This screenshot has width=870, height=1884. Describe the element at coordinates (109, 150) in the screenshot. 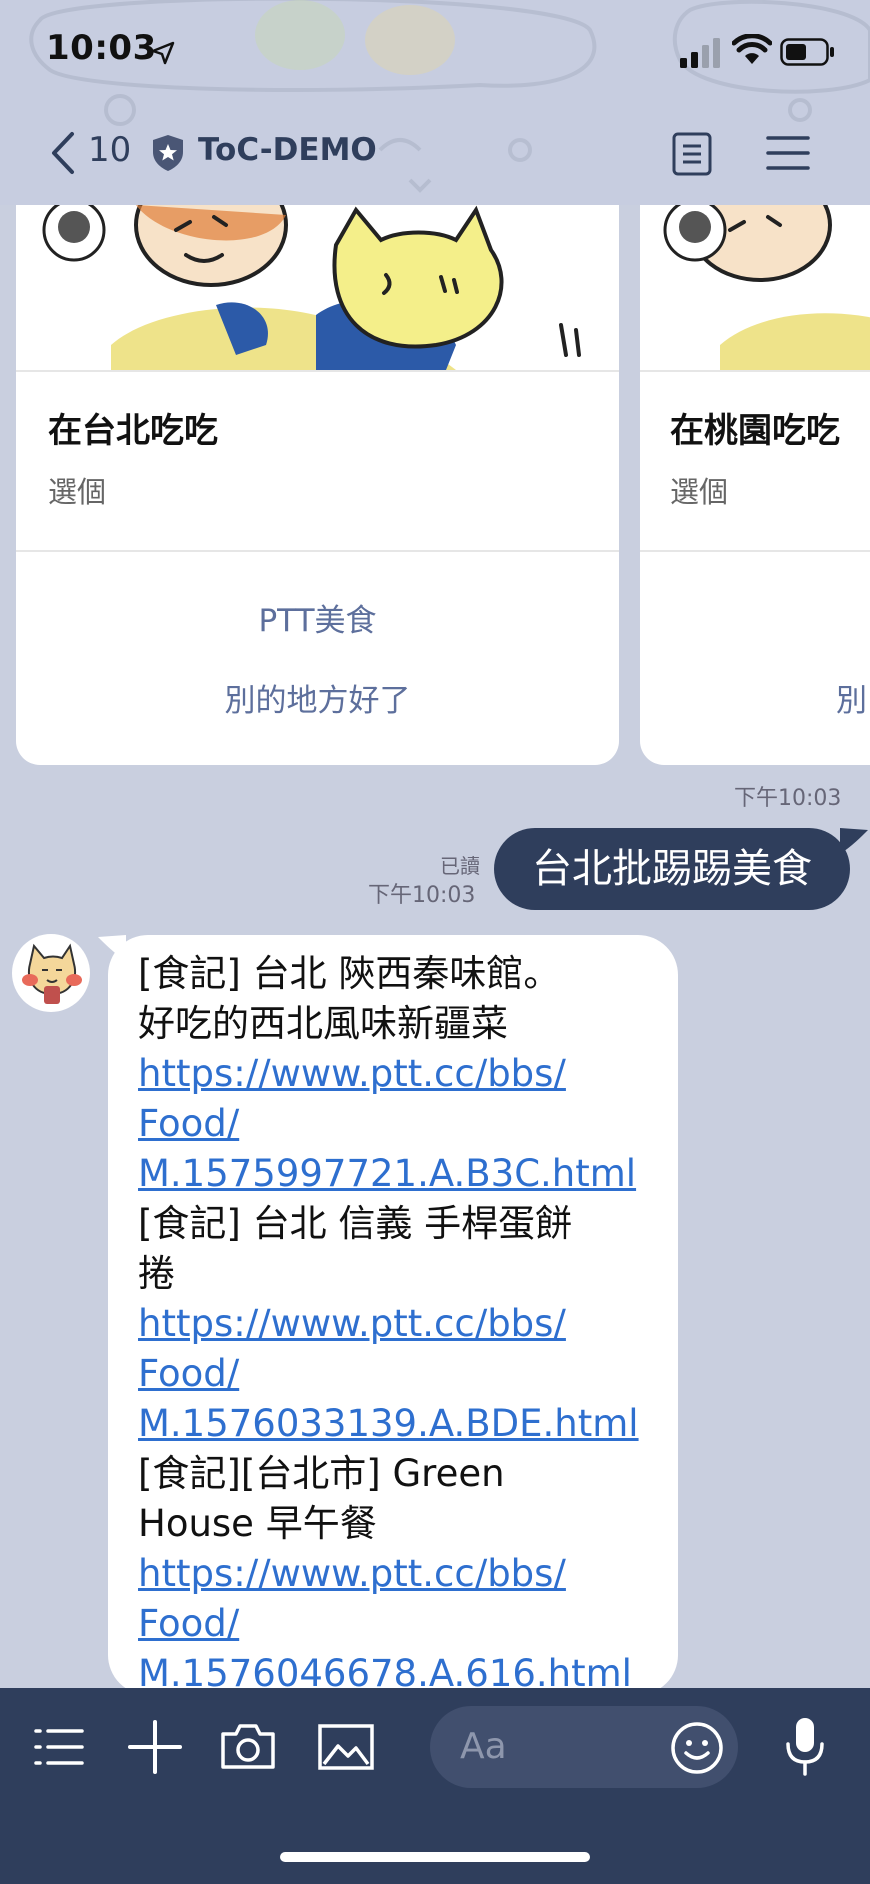

I see `back-count: 10` at that location.